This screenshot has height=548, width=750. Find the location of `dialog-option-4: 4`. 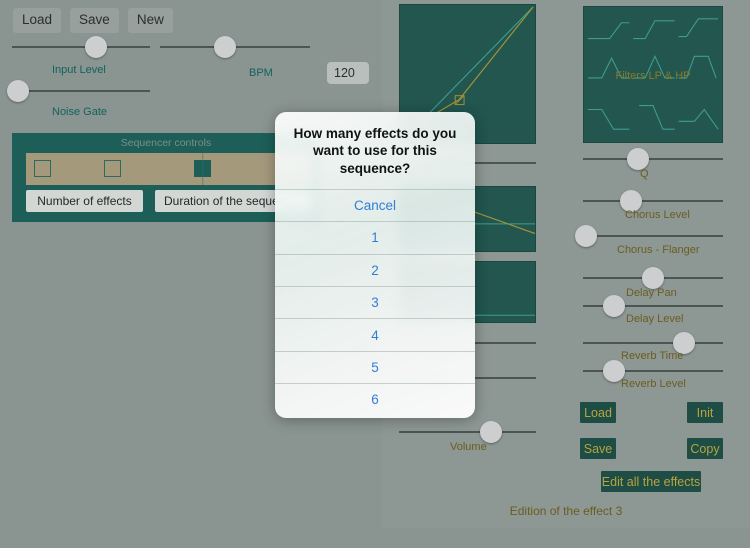

dialog-option-4: 4 is located at coordinates (375, 334).